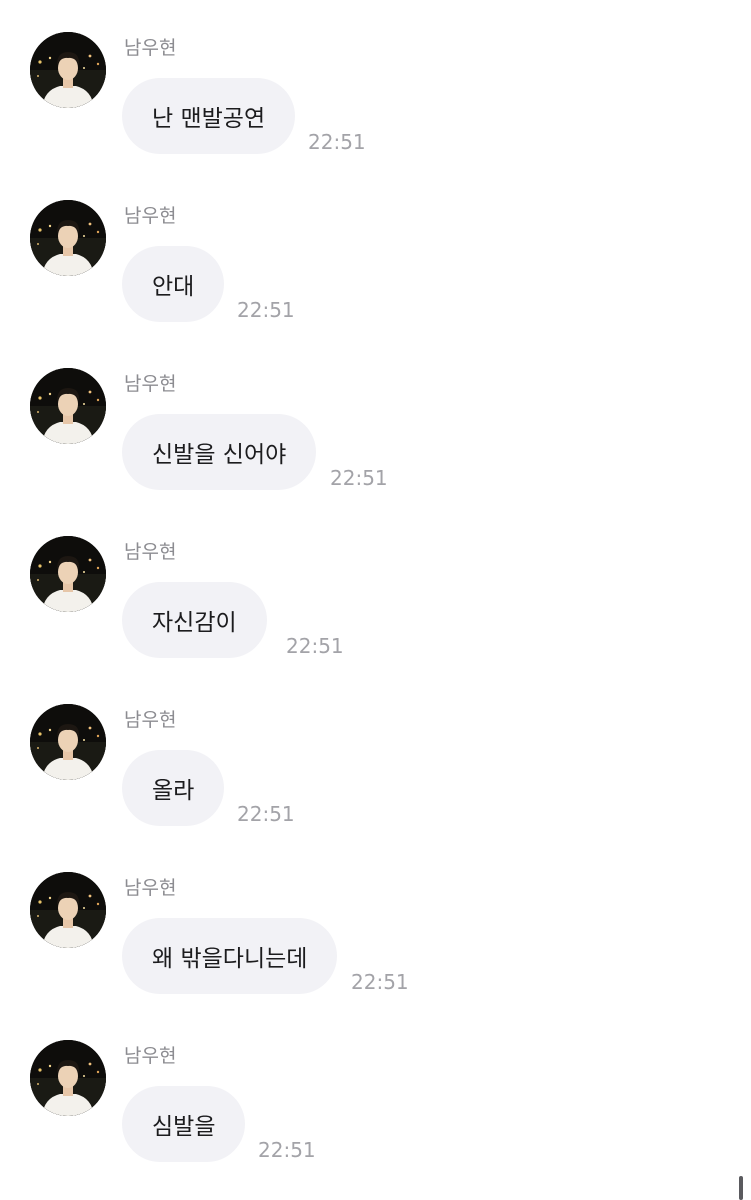  I want to click on message-row: 남우현 자신감이 22:51, so click(375, 588).